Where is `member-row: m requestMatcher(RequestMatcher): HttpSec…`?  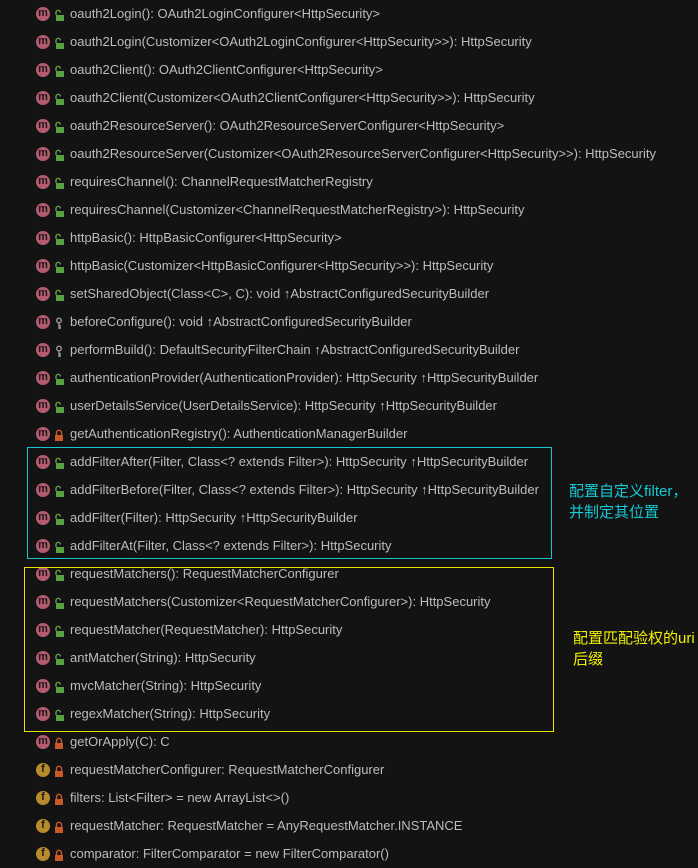 member-row: m requestMatcher(RequestMatcher): HttpSec… is located at coordinates (280, 630).